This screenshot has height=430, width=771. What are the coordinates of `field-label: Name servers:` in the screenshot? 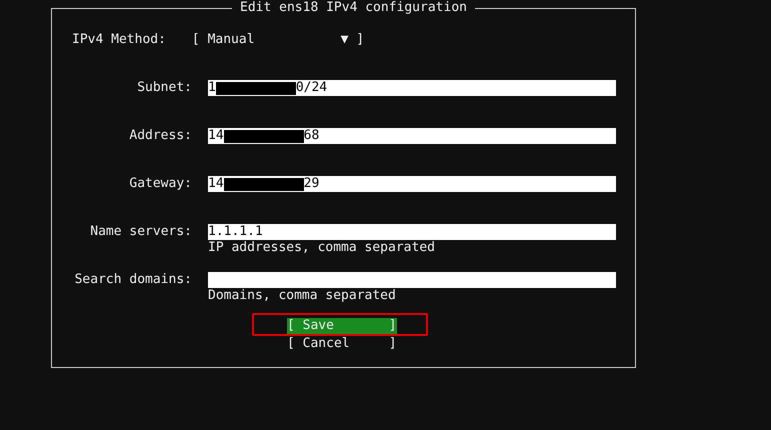 It's located at (140, 232).